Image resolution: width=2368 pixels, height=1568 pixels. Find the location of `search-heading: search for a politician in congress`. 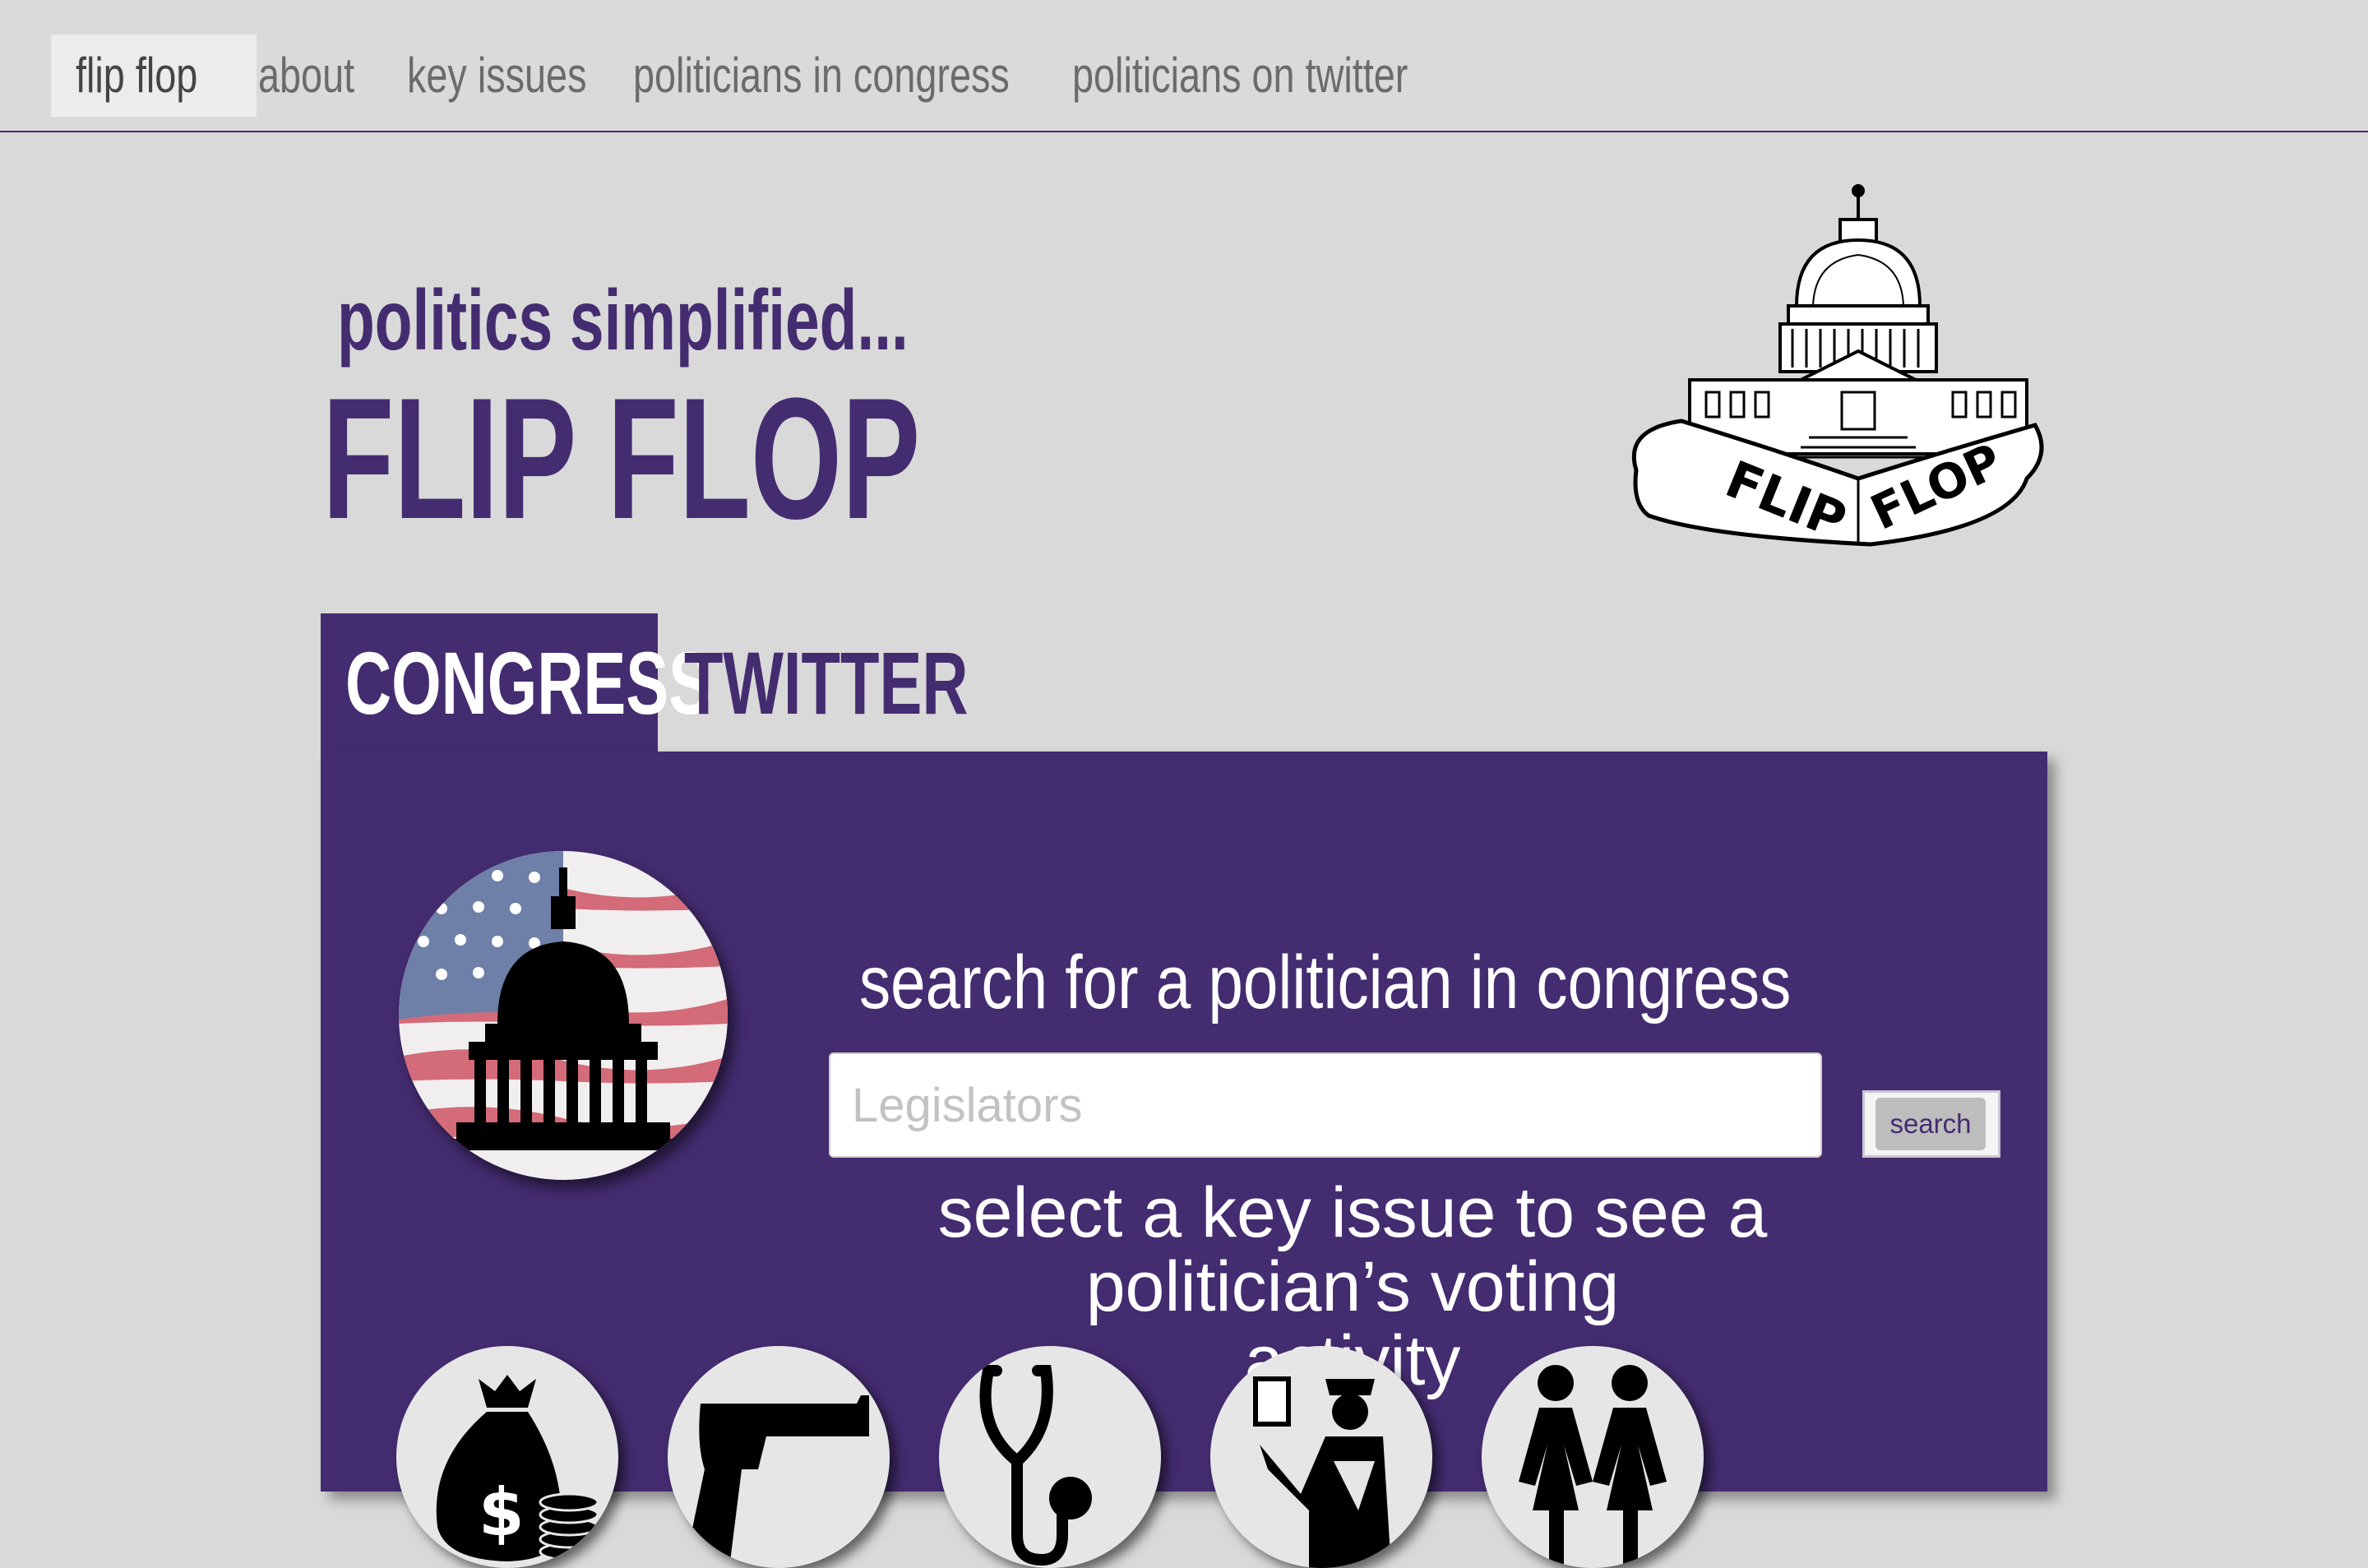

search-heading: search for a politician in congress is located at coordinates (1325, 983).